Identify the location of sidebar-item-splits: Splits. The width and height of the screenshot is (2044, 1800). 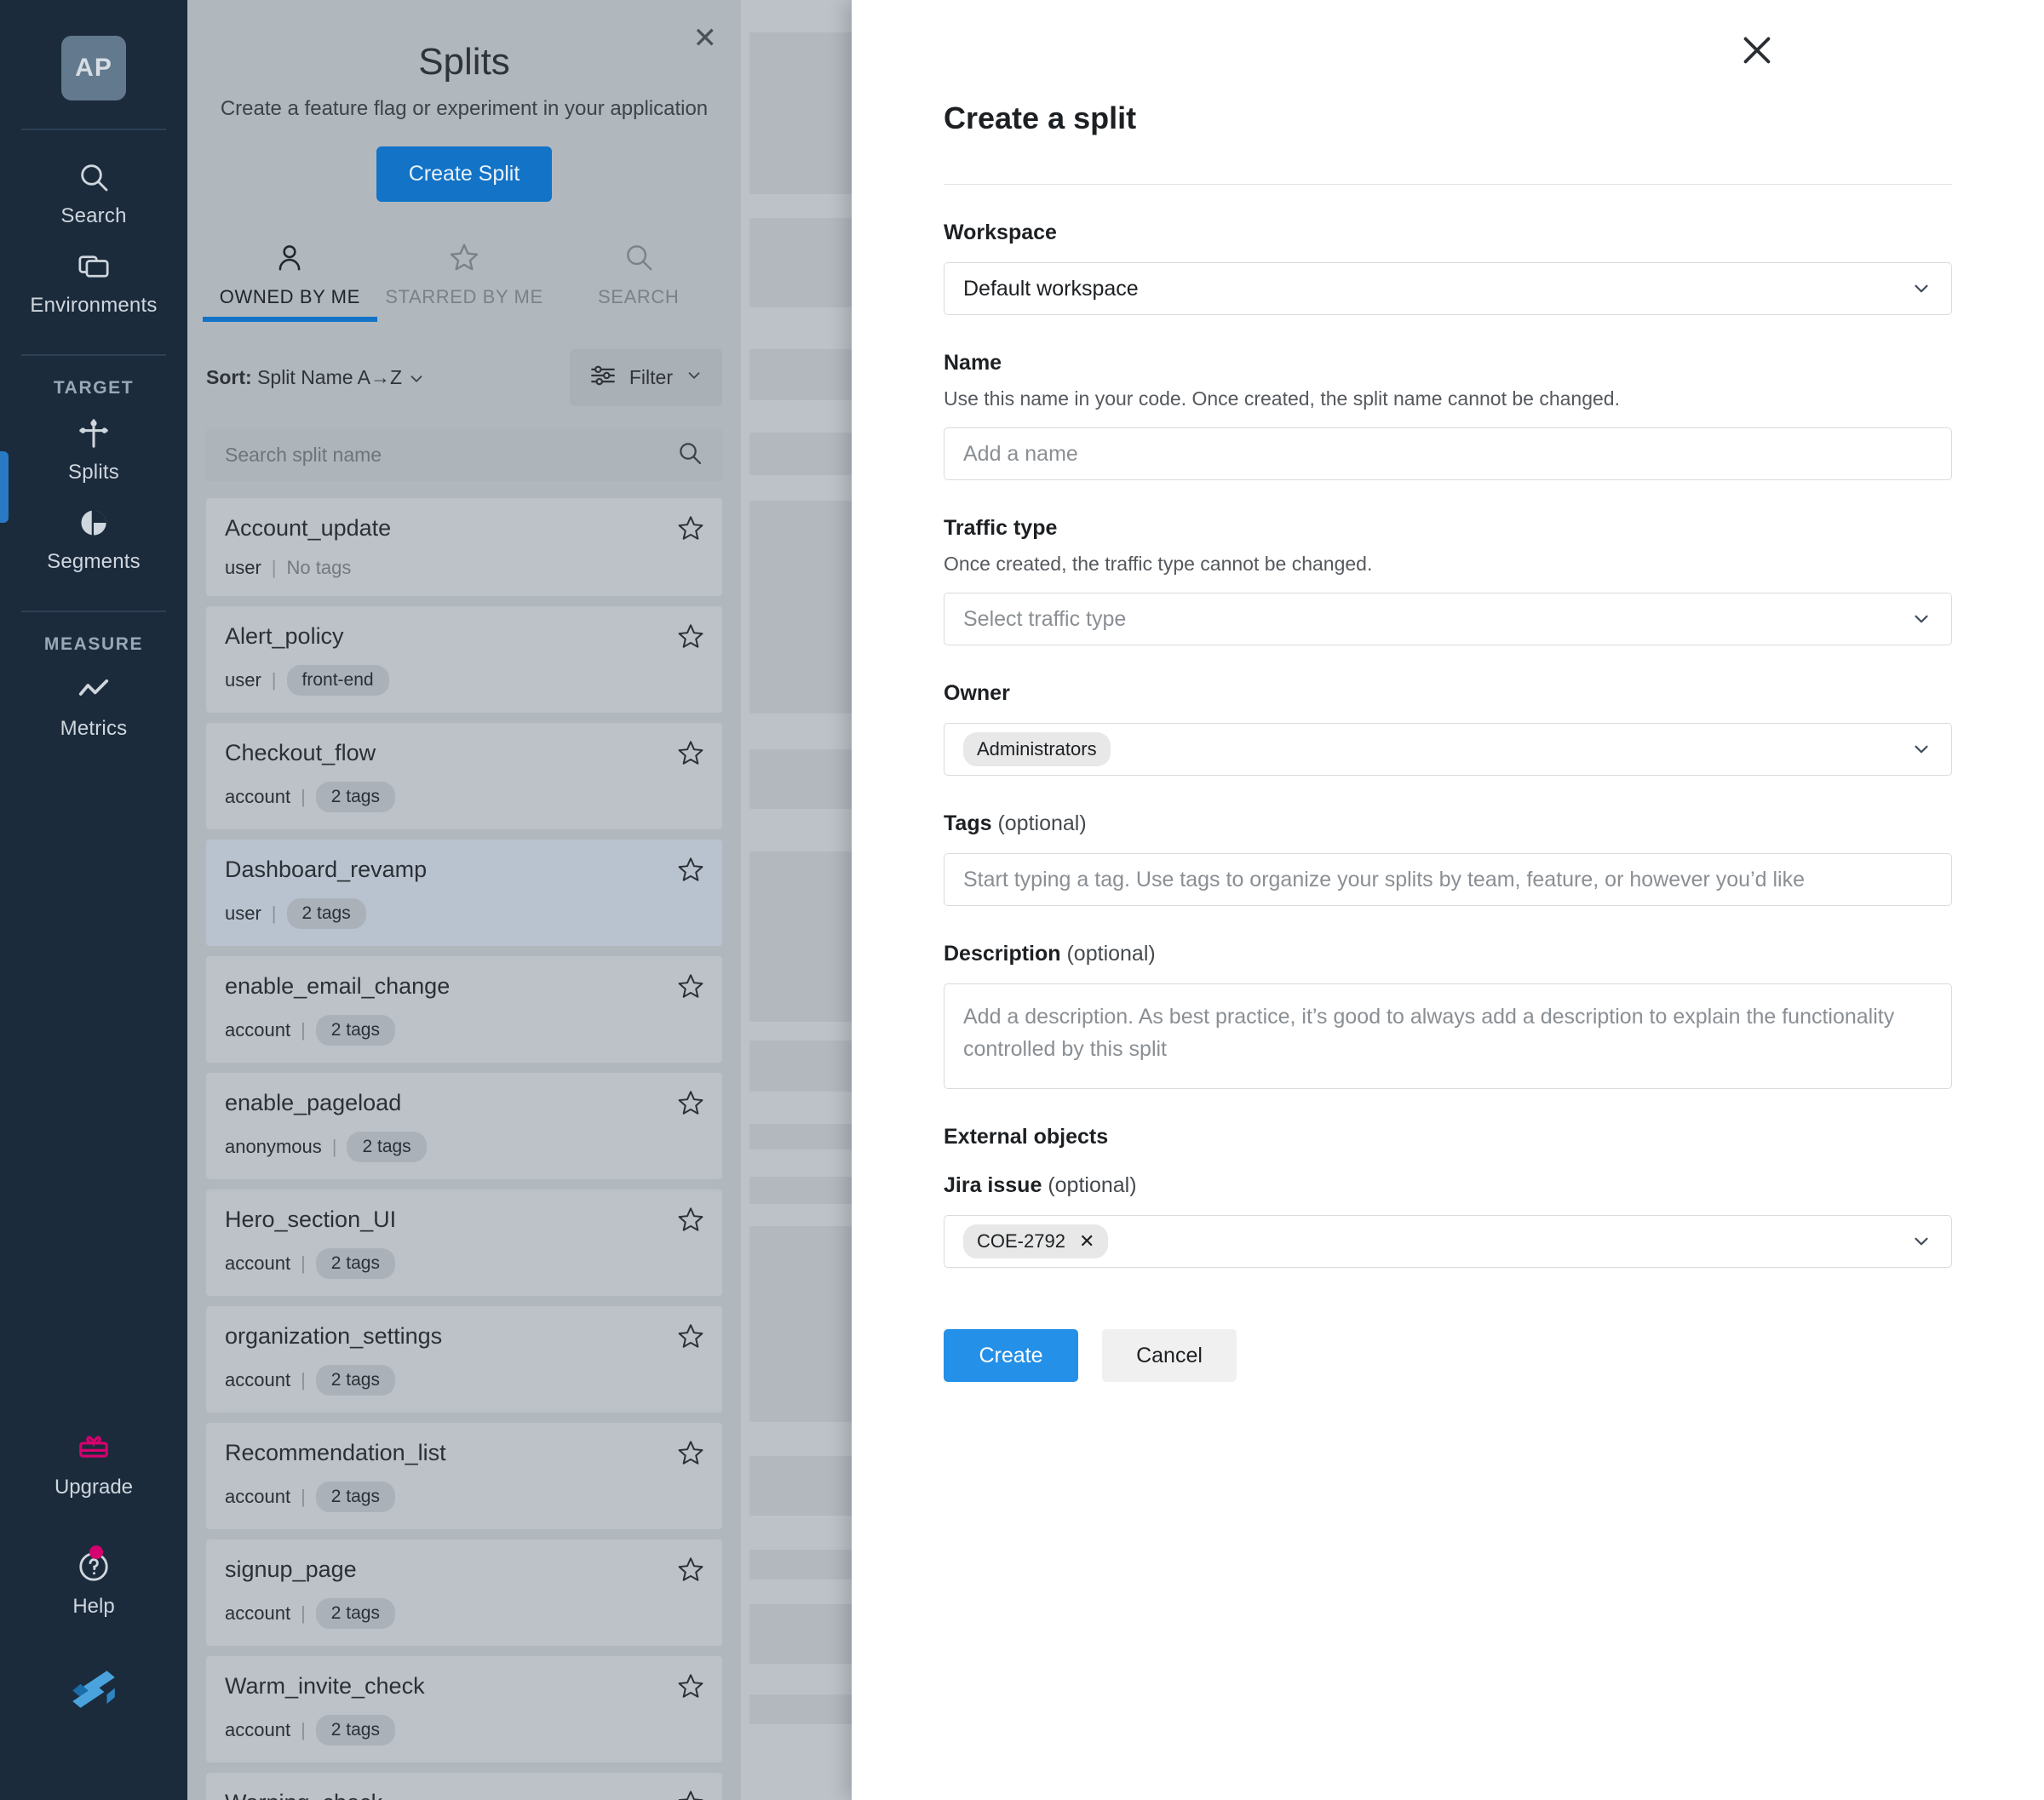
(93, 448).